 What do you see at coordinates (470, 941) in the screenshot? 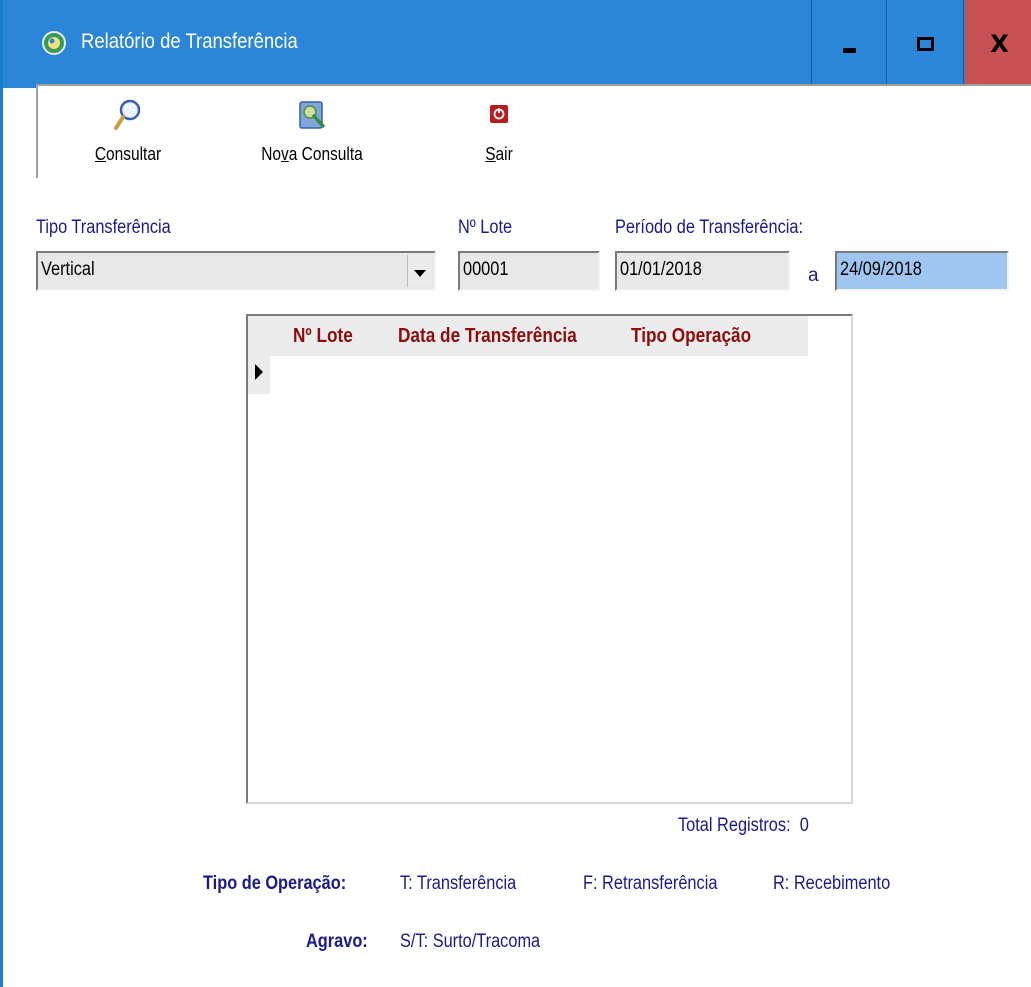
I see `legend-surto-tracoma: S/T: Surto/Tracoma` at bounding box center [470, 941].